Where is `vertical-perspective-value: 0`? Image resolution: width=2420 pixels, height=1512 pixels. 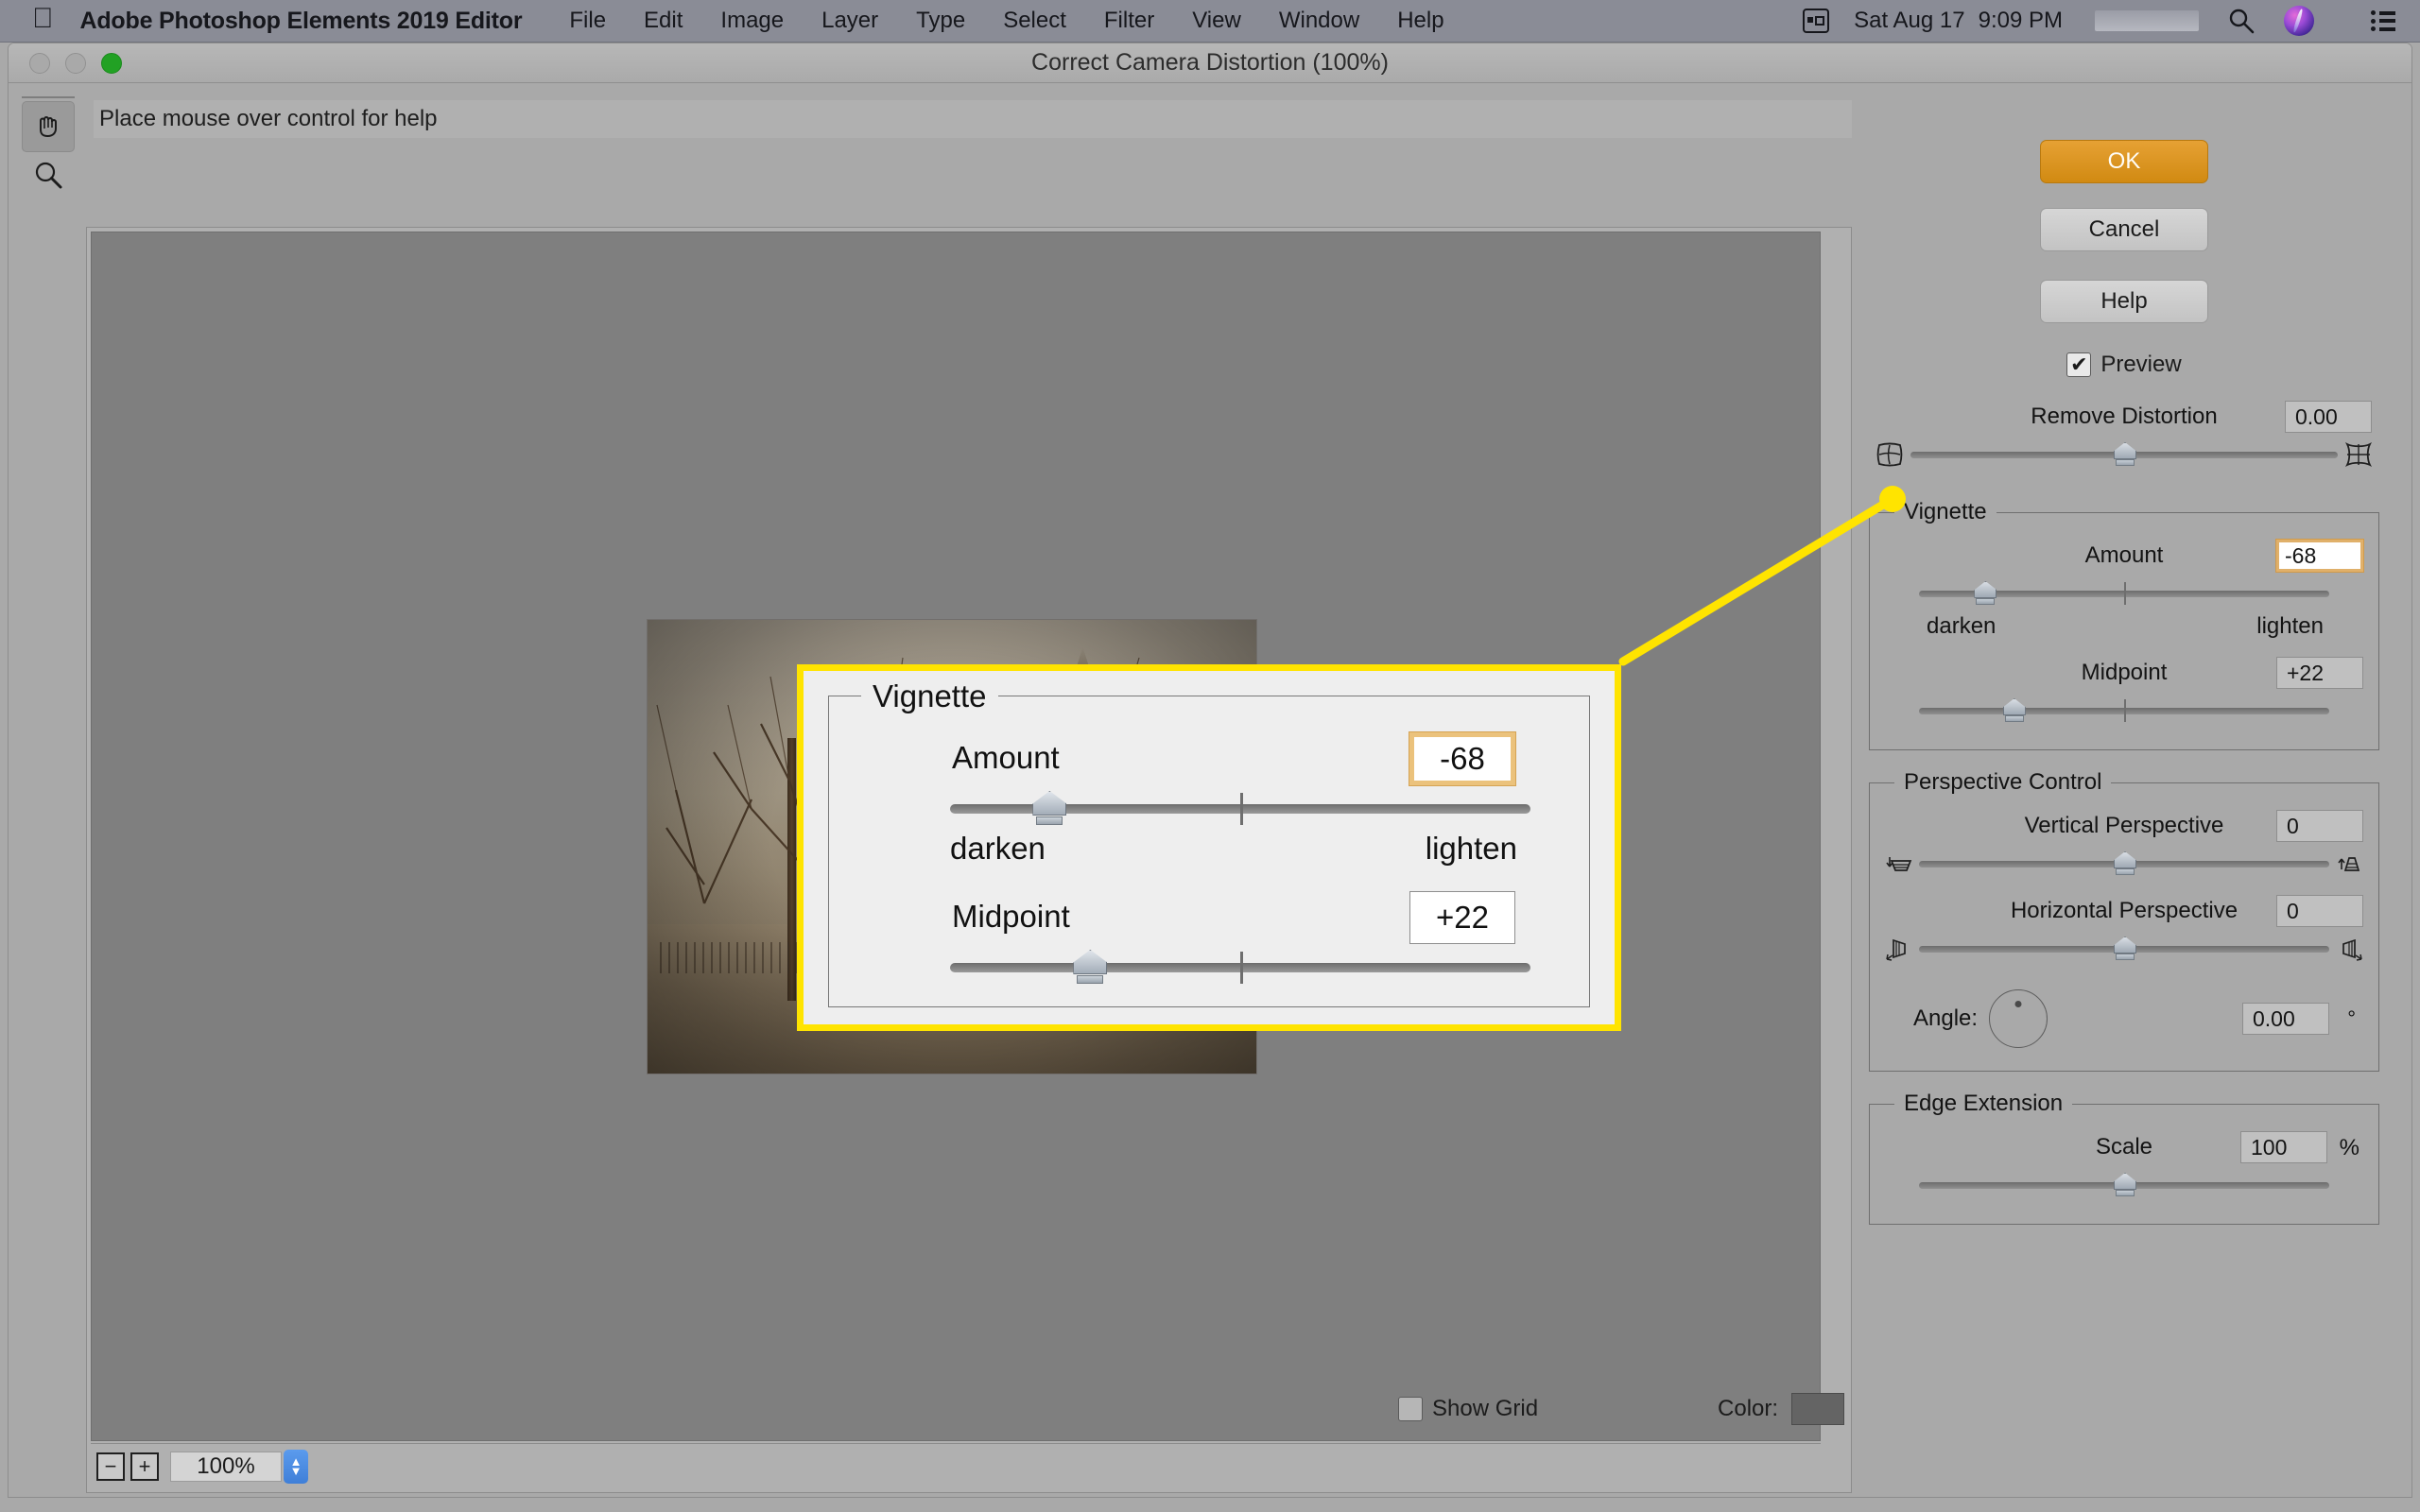
vertical-perspective-value: 0 is located at coordinates (2319, 826).